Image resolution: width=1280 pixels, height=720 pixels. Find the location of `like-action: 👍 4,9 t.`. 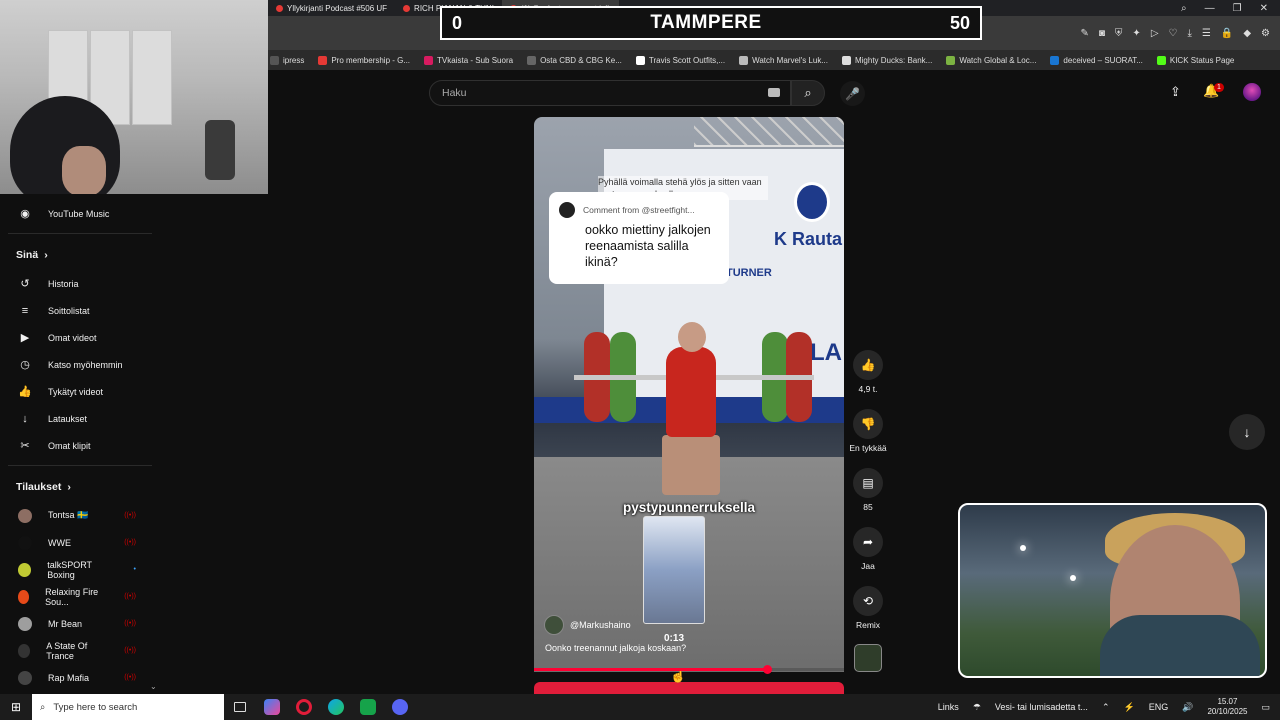

like-action: 👍 4,9 t. is located at coordinates (868, 372).